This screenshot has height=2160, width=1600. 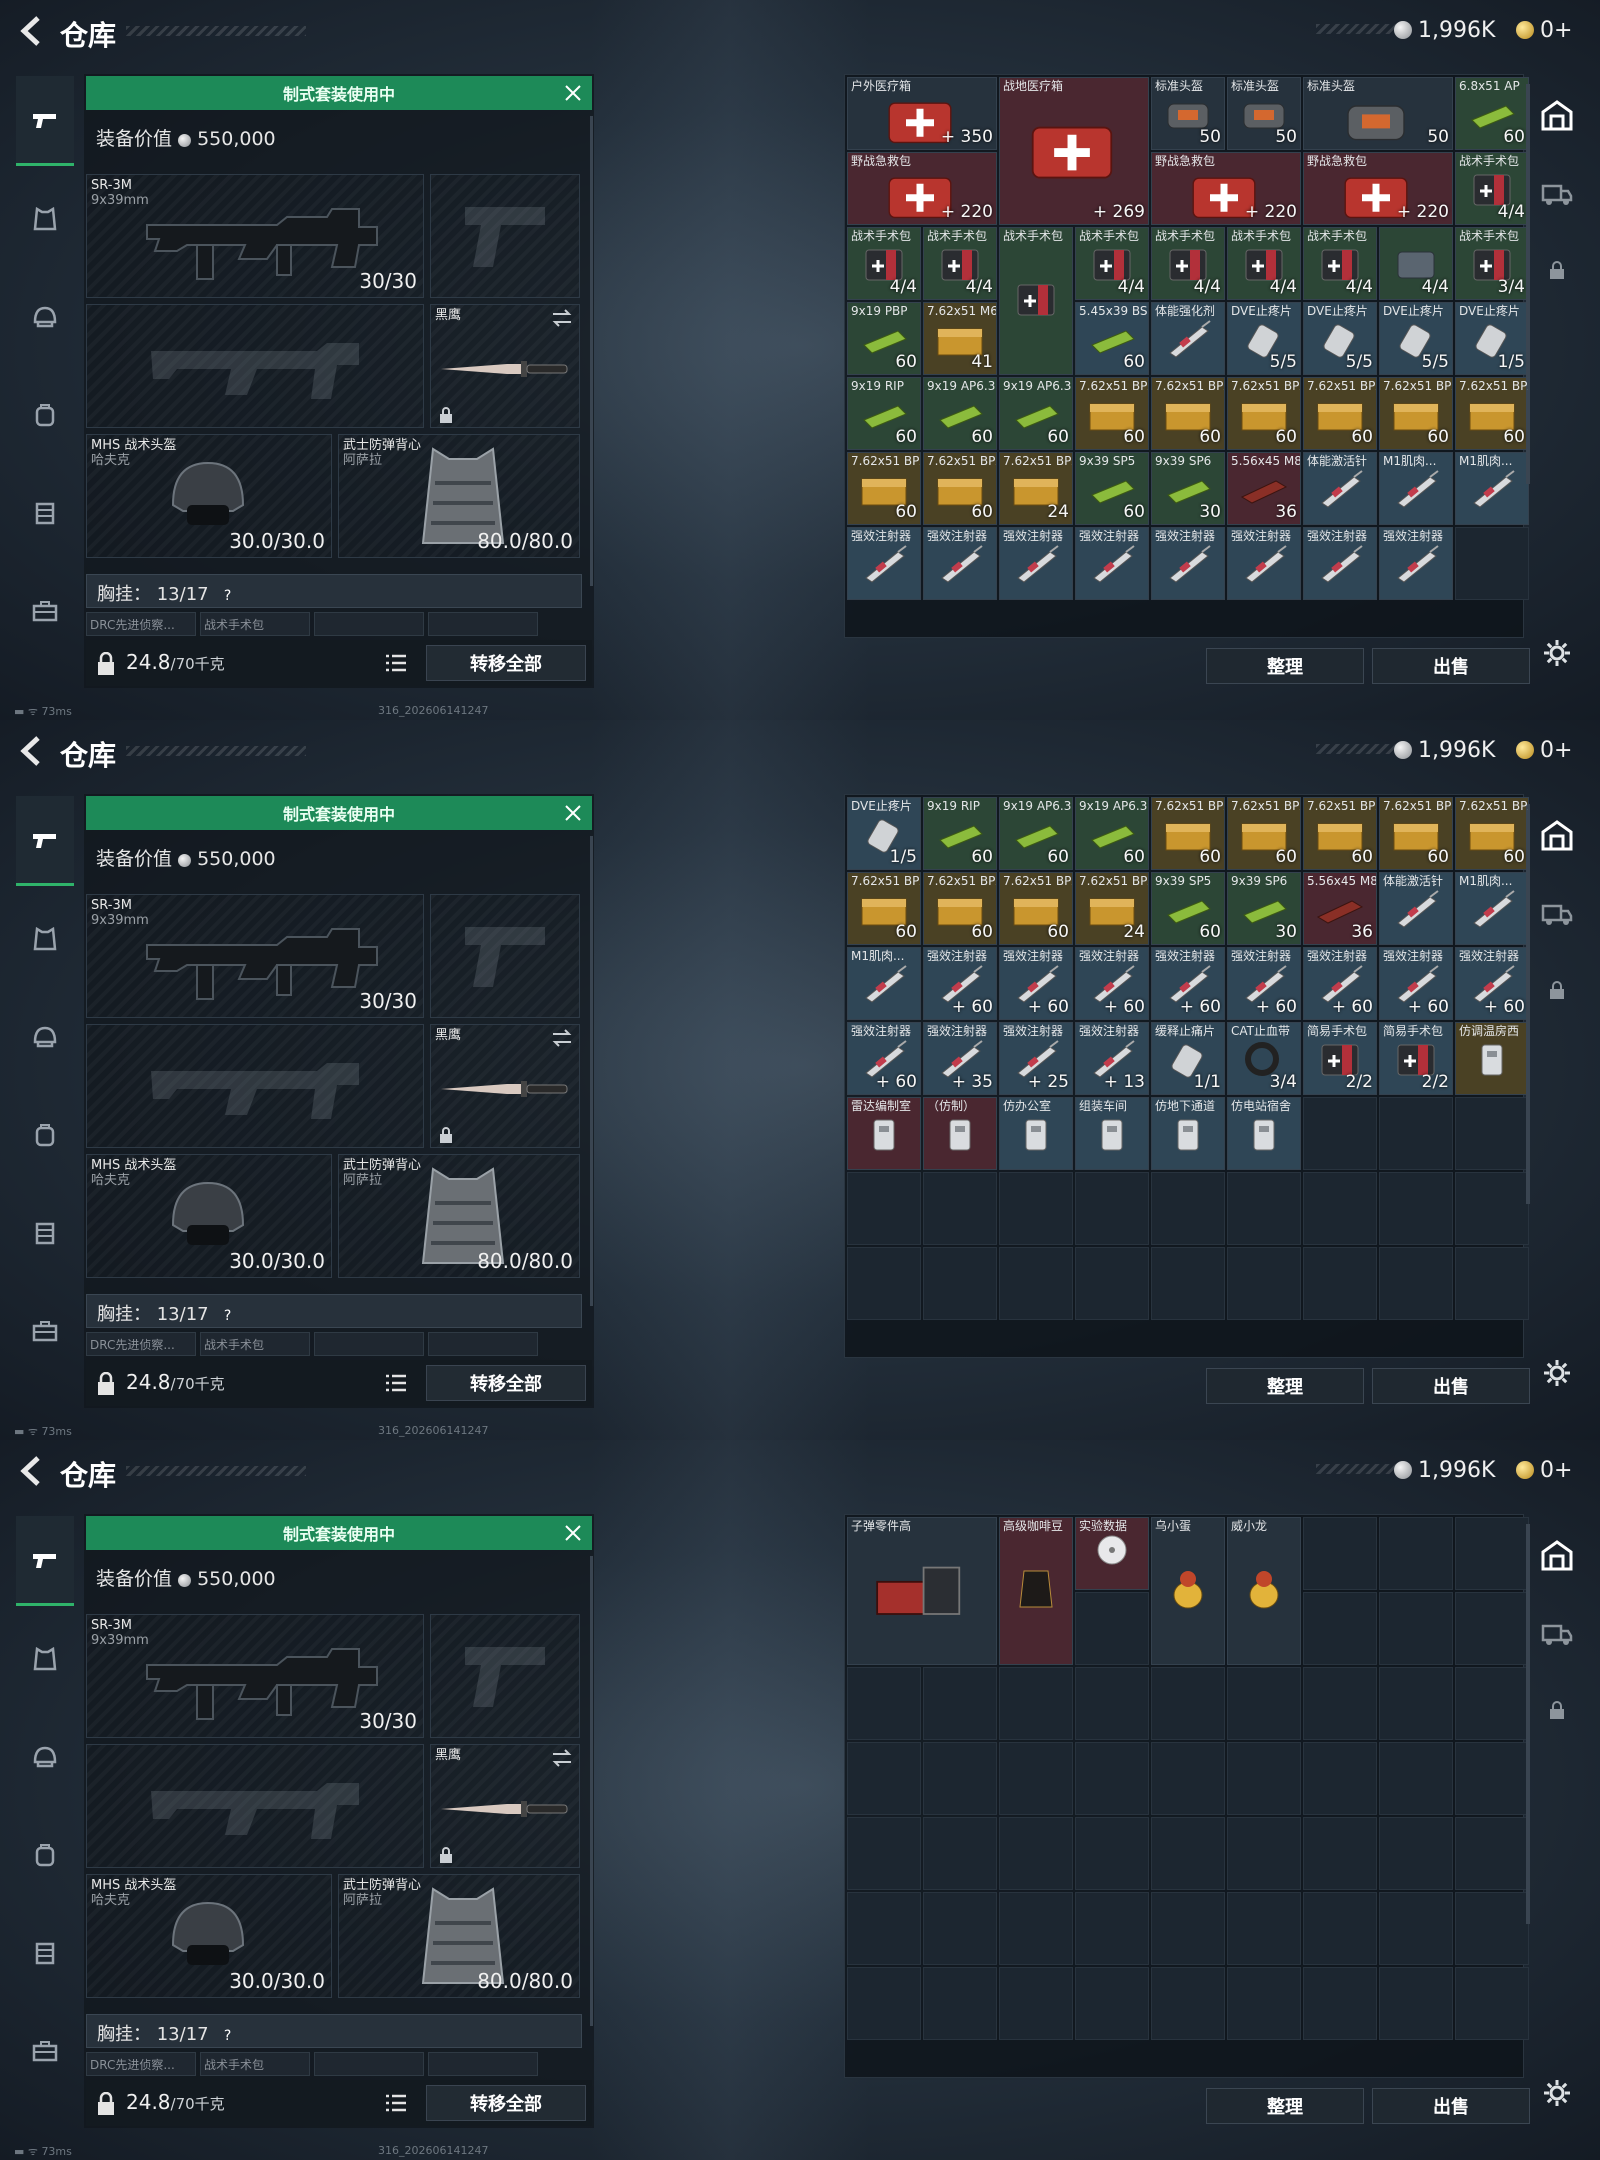 I want to click on stash-item: 仿地下通道, so click(x=1188, y=1133).